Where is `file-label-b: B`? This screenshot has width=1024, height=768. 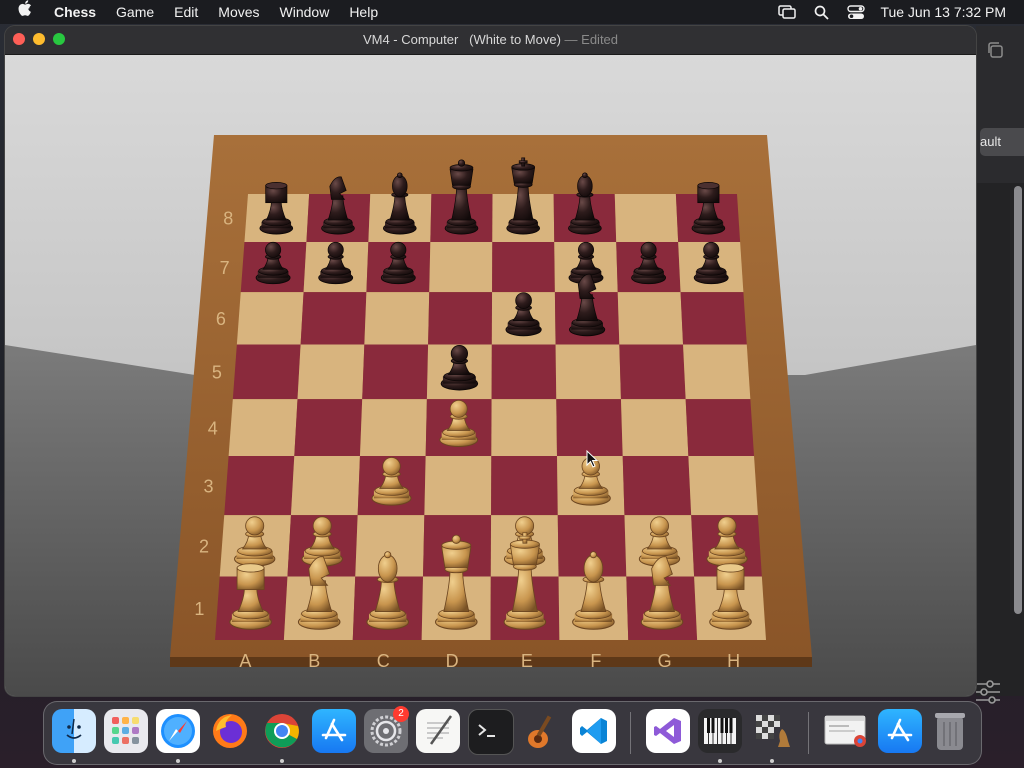 file-label-b: B is located at coordinates (314, 661).